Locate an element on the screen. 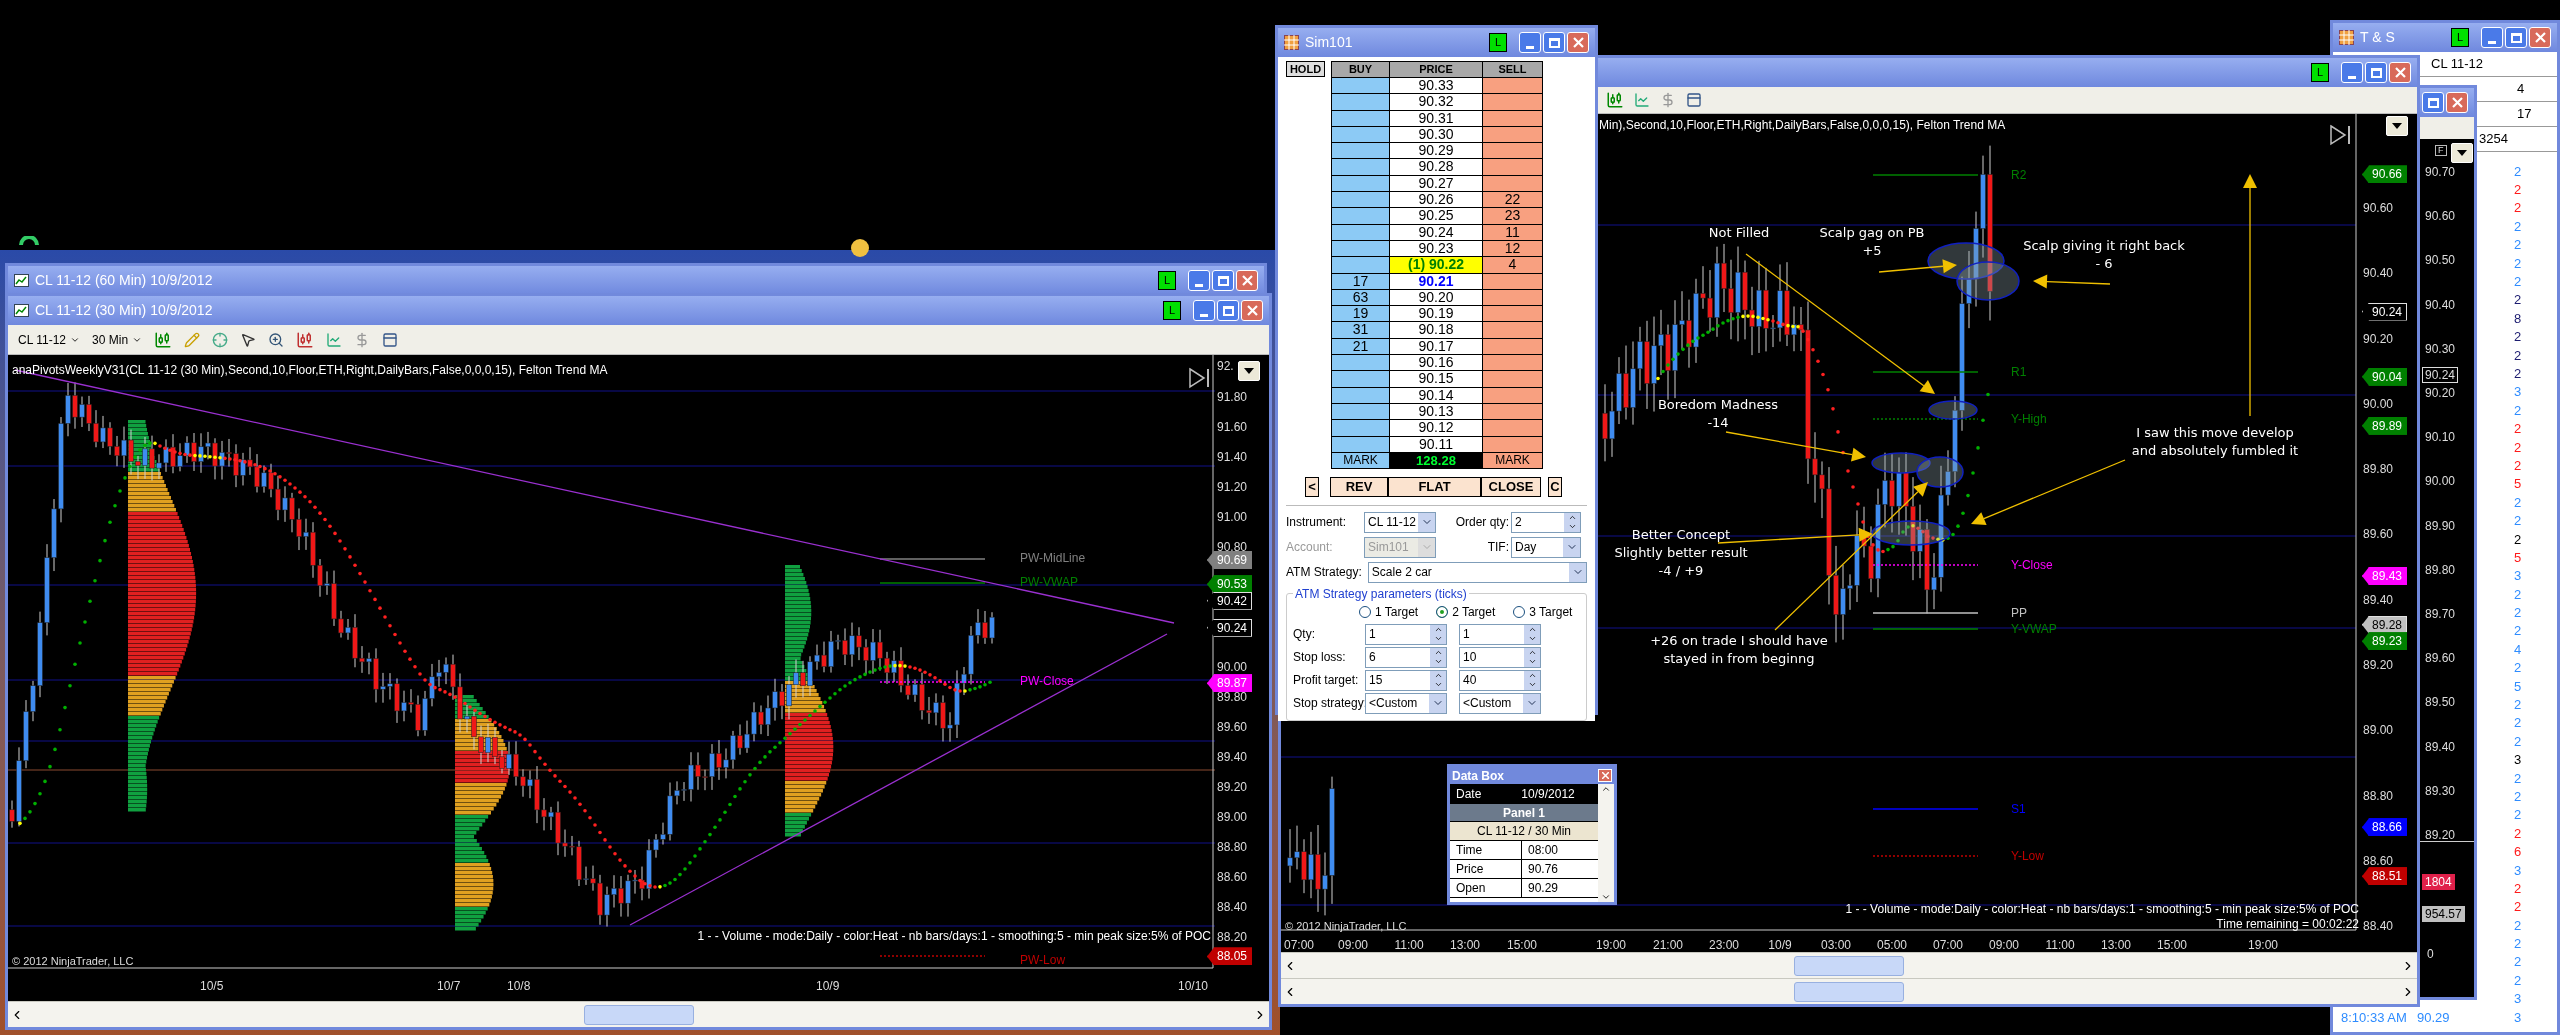  trade-size: 2 is located at coordinates (2518, 373).